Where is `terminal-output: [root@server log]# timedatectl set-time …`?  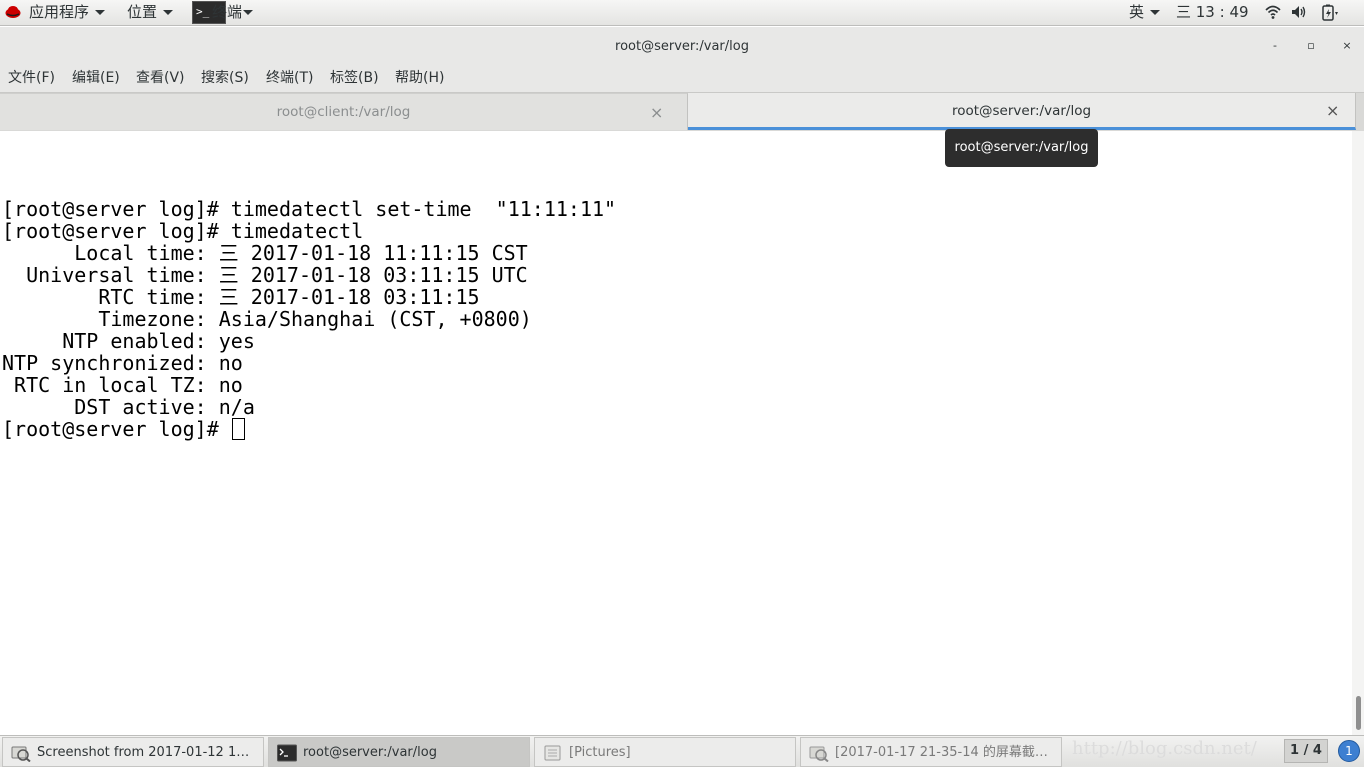
terminal-output: [root@server log]# timedatectl set-time … is located at coordinates (309, 319).